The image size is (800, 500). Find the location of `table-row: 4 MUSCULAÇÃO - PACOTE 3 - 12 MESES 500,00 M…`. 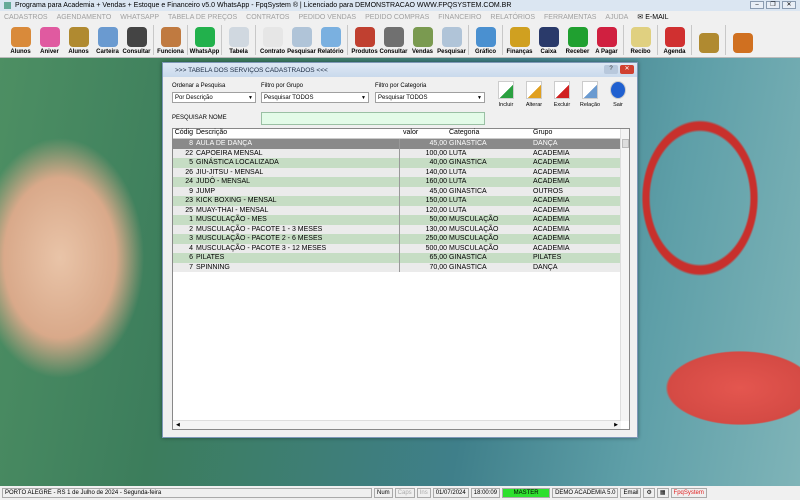

table-row: 4 MUSCULAÇÃO - PACOTE 3 - 12 MESES 500,00 M… is located at coordinates (401, 248).